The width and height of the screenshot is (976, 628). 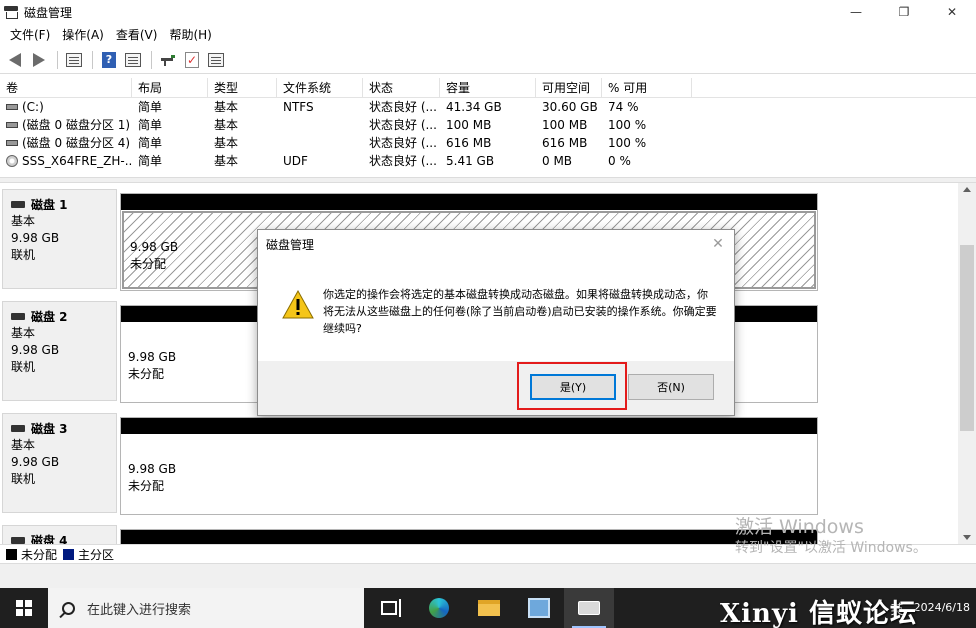 What do you see at coordinates (83, 35) in the screenshot?
I see `menu-action: 操作(A)` at bounding box center [83, 35].